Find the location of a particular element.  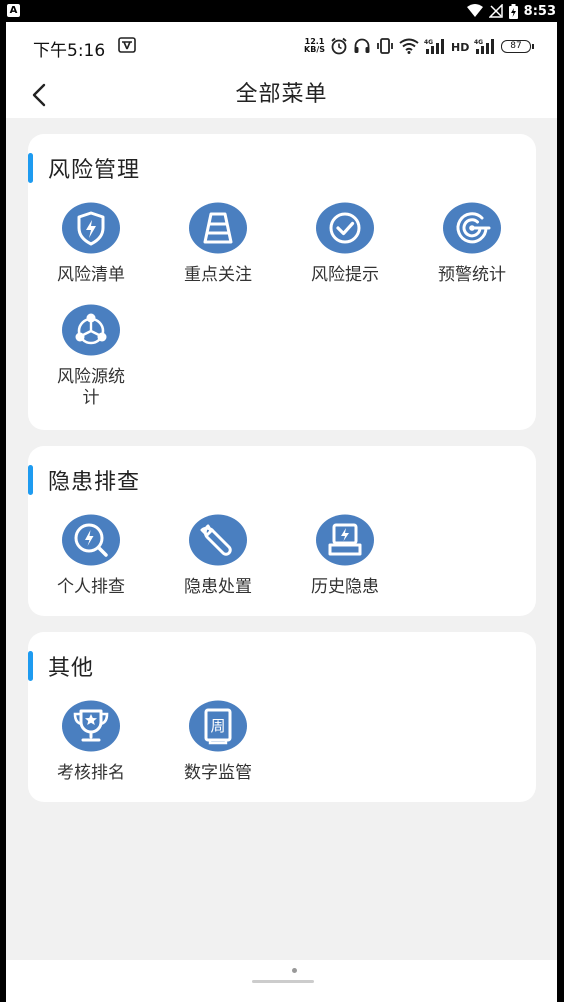

emulator-status-bar: A 8:53 is located at coordinates (282, 11).